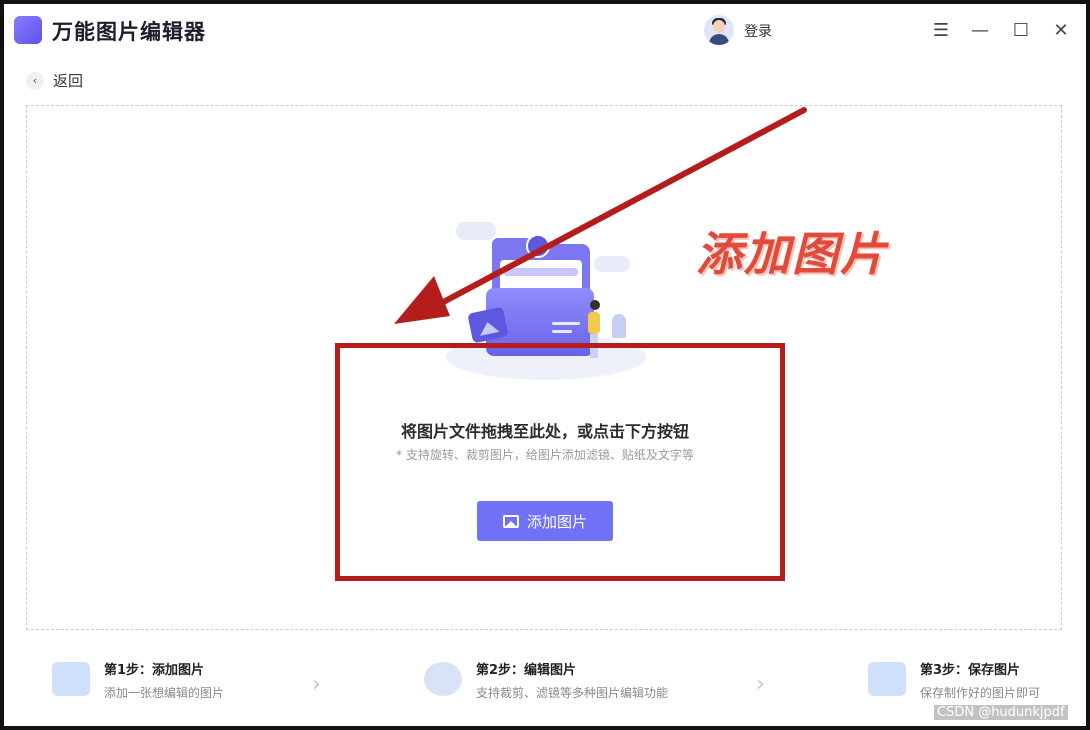 Image resolution: width=1090 pixels, height=730 pixels. Describe the element at coordinates (980, 693) in the screenshot. I see `step-desc: 保存制作好的图片即可` at that location.